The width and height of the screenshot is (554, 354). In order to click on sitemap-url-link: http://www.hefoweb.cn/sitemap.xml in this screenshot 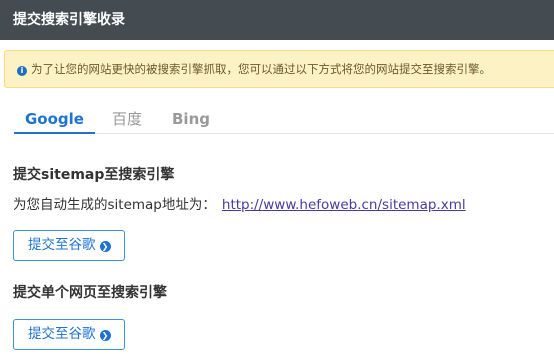, I will do `click(344, 205)`.